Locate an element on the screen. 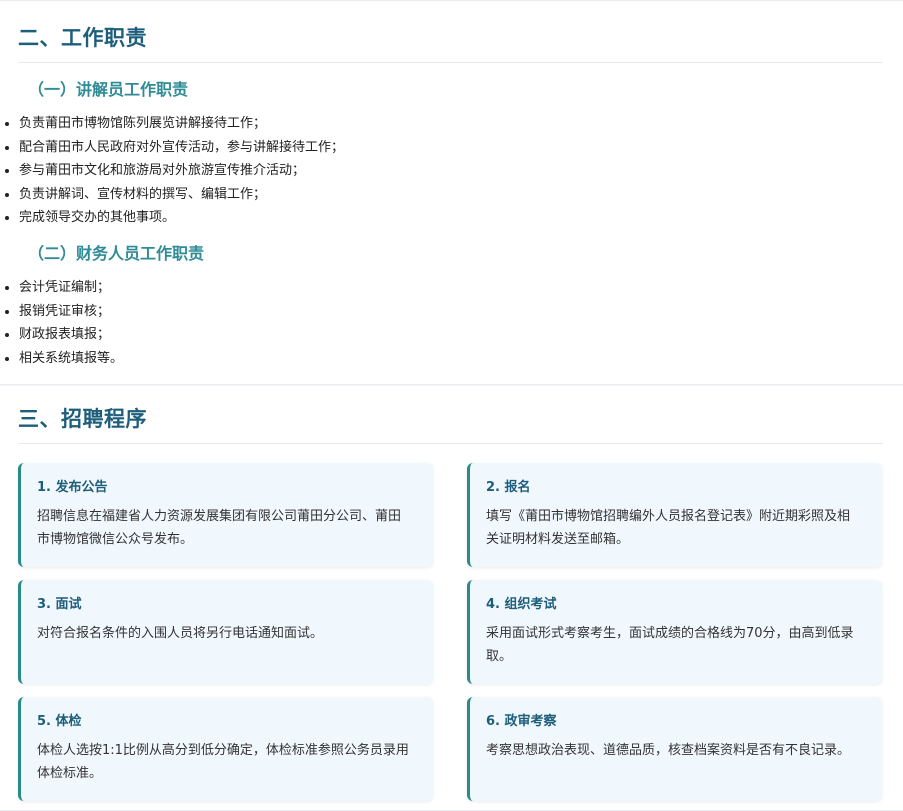 This screenshot has height=811, width=903. guide-duty-item: 负责莆田市博物馆陈列展览讲解接待工作； is located at coordinates (181, 124).